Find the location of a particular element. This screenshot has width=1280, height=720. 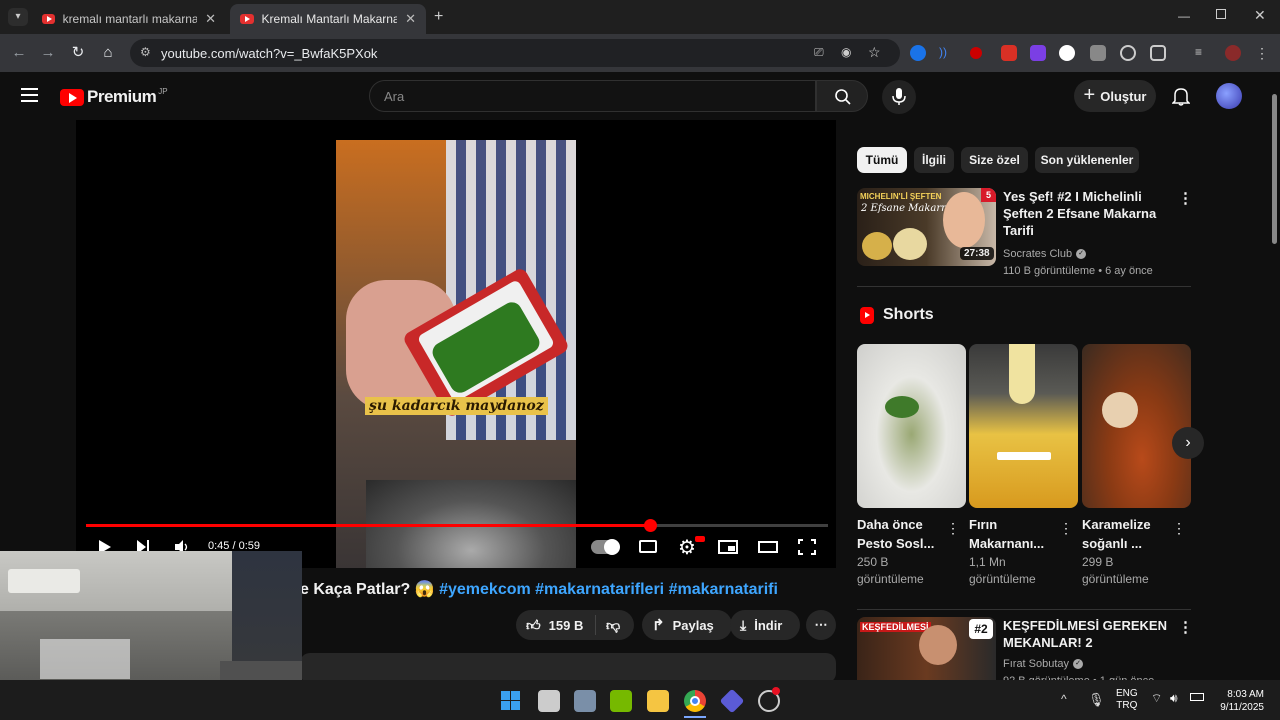

system-clock: 8:03 AM 9/11/2025 is located at coordinates (1239, 701).